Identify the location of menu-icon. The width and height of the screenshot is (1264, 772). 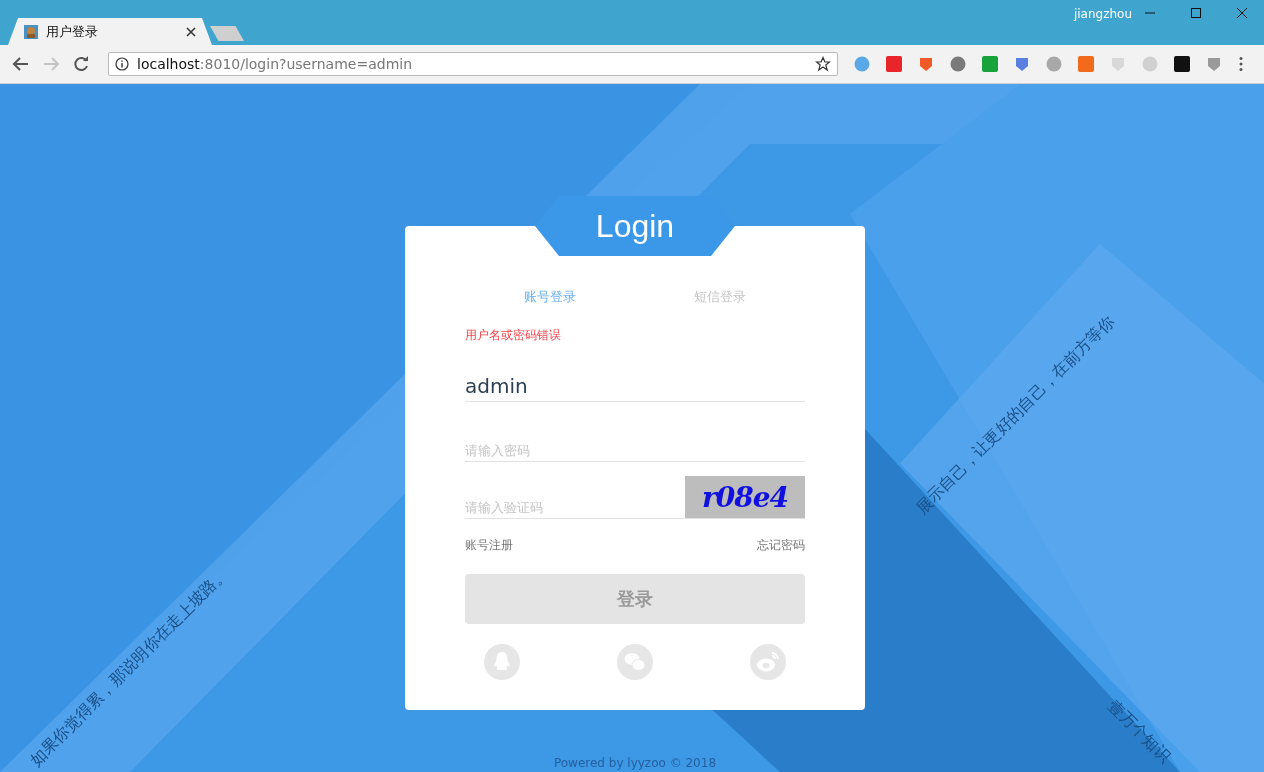
(1241, 64).